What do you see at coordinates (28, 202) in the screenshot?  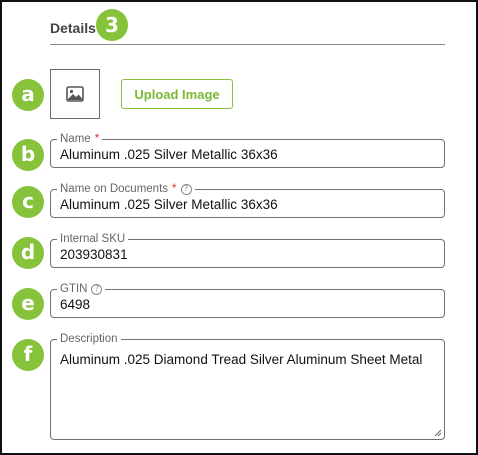 I see `marker-c: c` at bounding box center [28, 202].